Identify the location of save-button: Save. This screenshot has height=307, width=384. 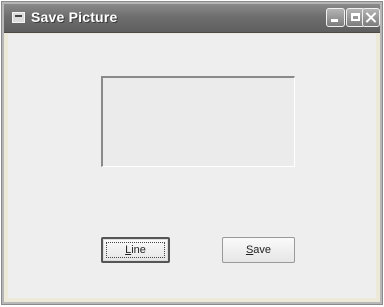
(258, 250).